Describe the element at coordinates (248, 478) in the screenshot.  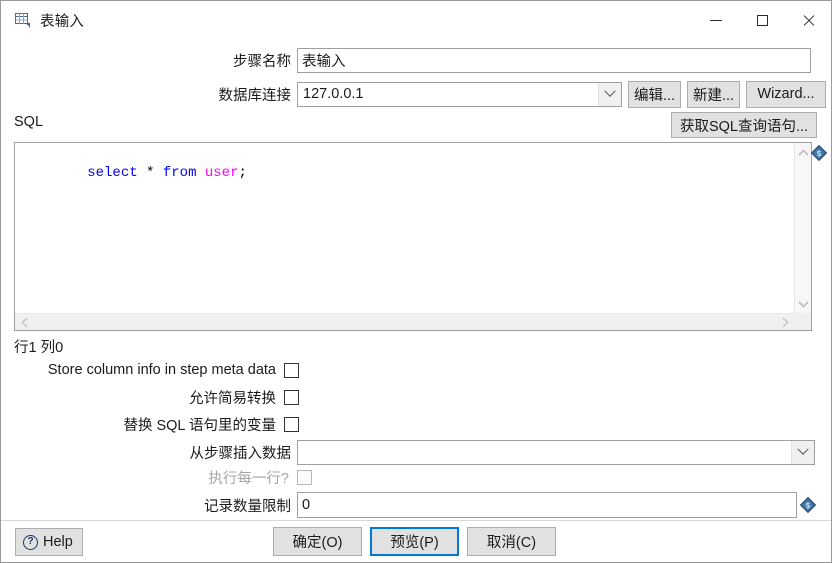
I see `execute-each-row-label: 执行每一行?` at that location.